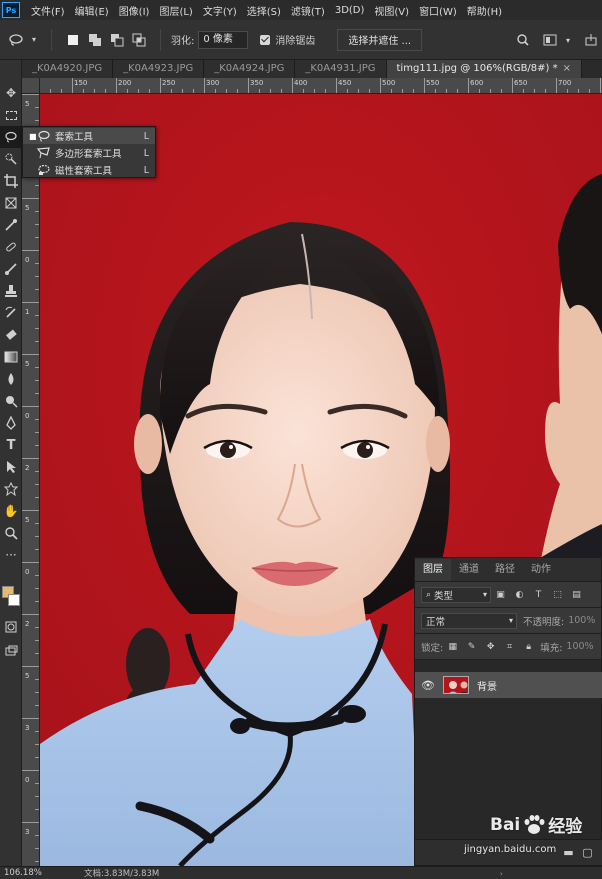 Image resolution: width=602 pixels, height=879 pixels. What do you see at coordinates (579, 646) in the screenshot?
I see `fill-input: 100%` at bounding box center [579, 646].